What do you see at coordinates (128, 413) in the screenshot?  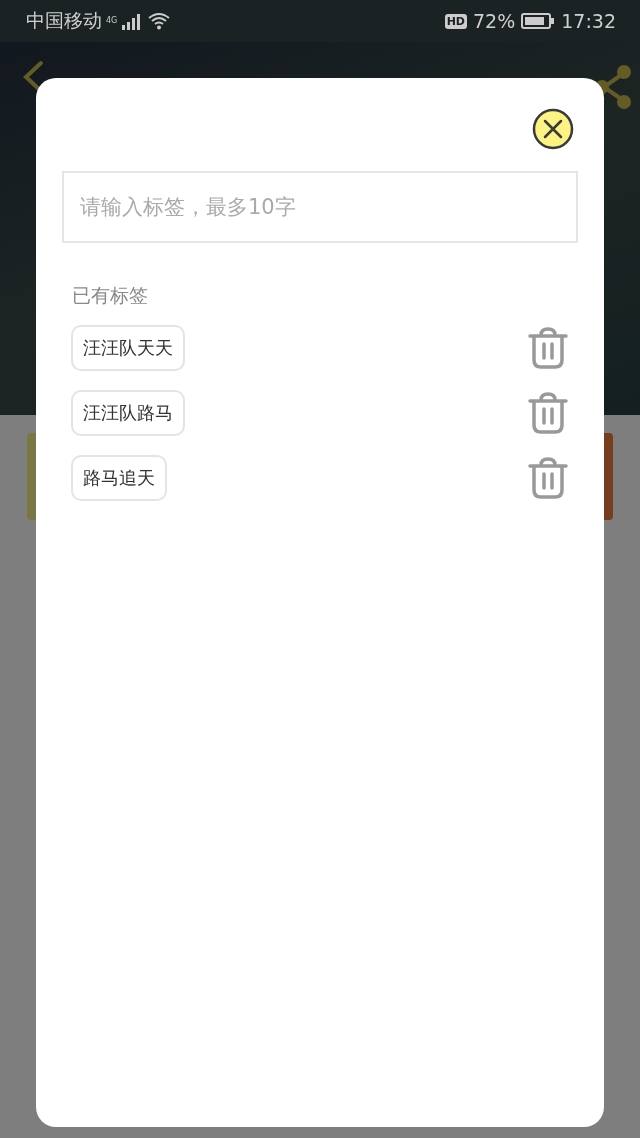 I see `tag-chip: 汪汪队路马` at bounding box center [128, 413].